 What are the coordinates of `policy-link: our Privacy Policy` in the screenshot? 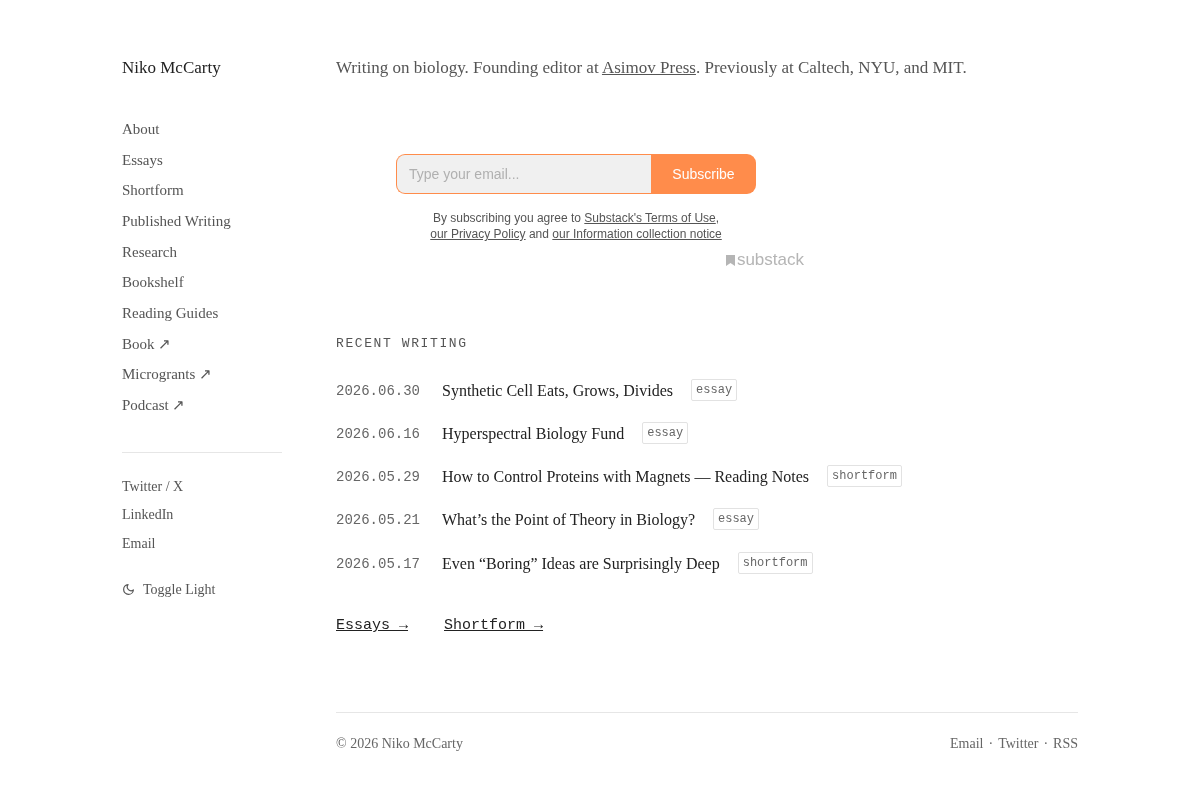 It's located at (478, 234).